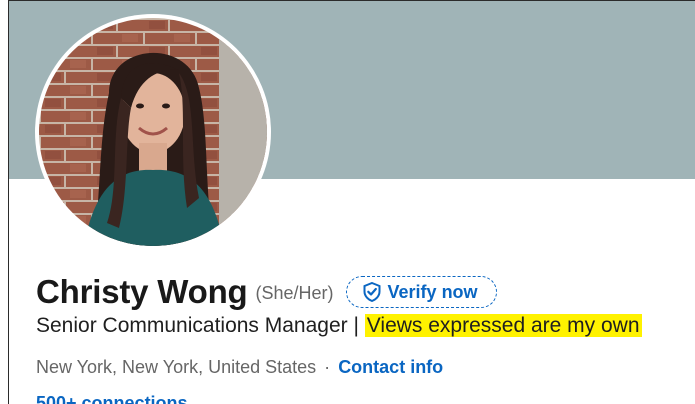 This screenshot has width=695, height=404. What do you see at coordinates (176, 367) in the screenshot?
I see `location: New York, New York, United States` at bounding box center [176, 367].